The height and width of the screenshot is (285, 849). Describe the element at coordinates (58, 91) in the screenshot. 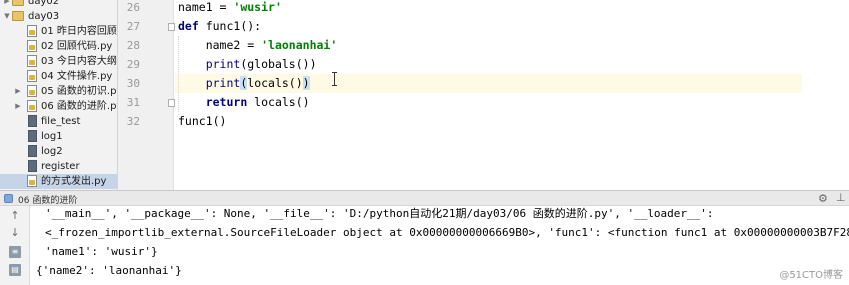

I see `tree-item-file: ▶ 05 函数的初识.py` at that location.